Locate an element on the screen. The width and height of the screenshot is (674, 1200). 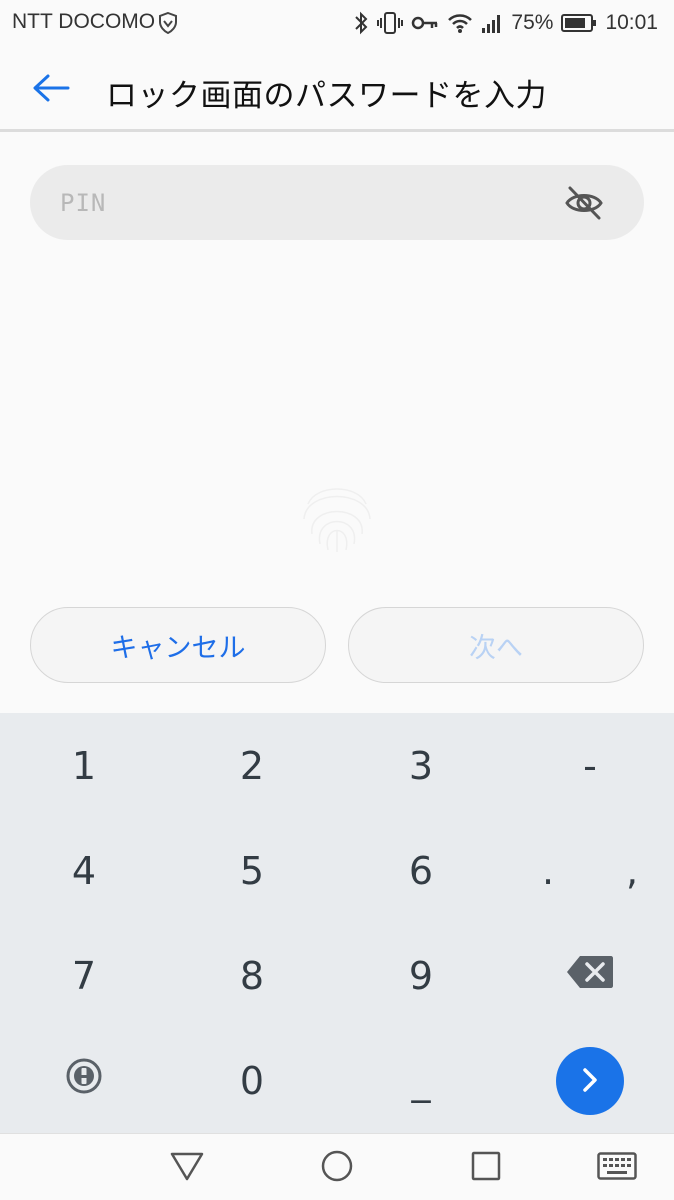
next-button: 次へ is located at coordinates (496, 645).